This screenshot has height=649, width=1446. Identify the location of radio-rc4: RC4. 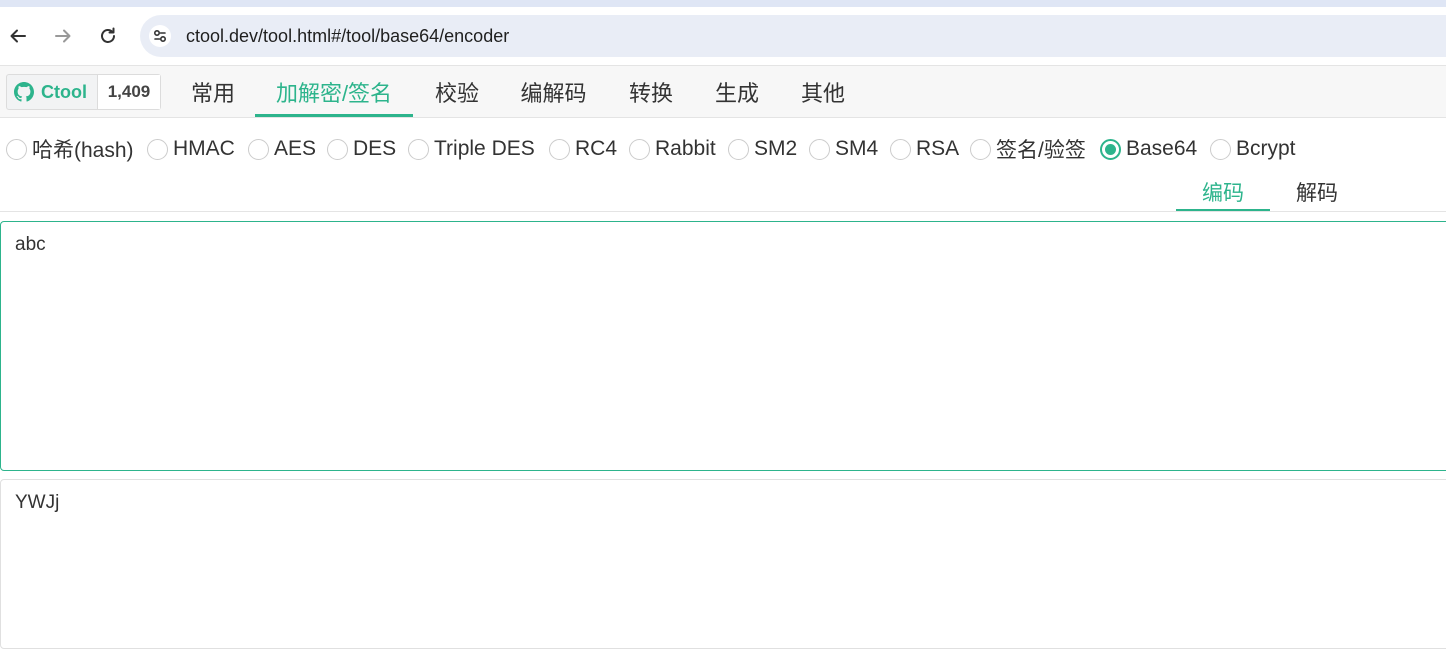
(583, 149).